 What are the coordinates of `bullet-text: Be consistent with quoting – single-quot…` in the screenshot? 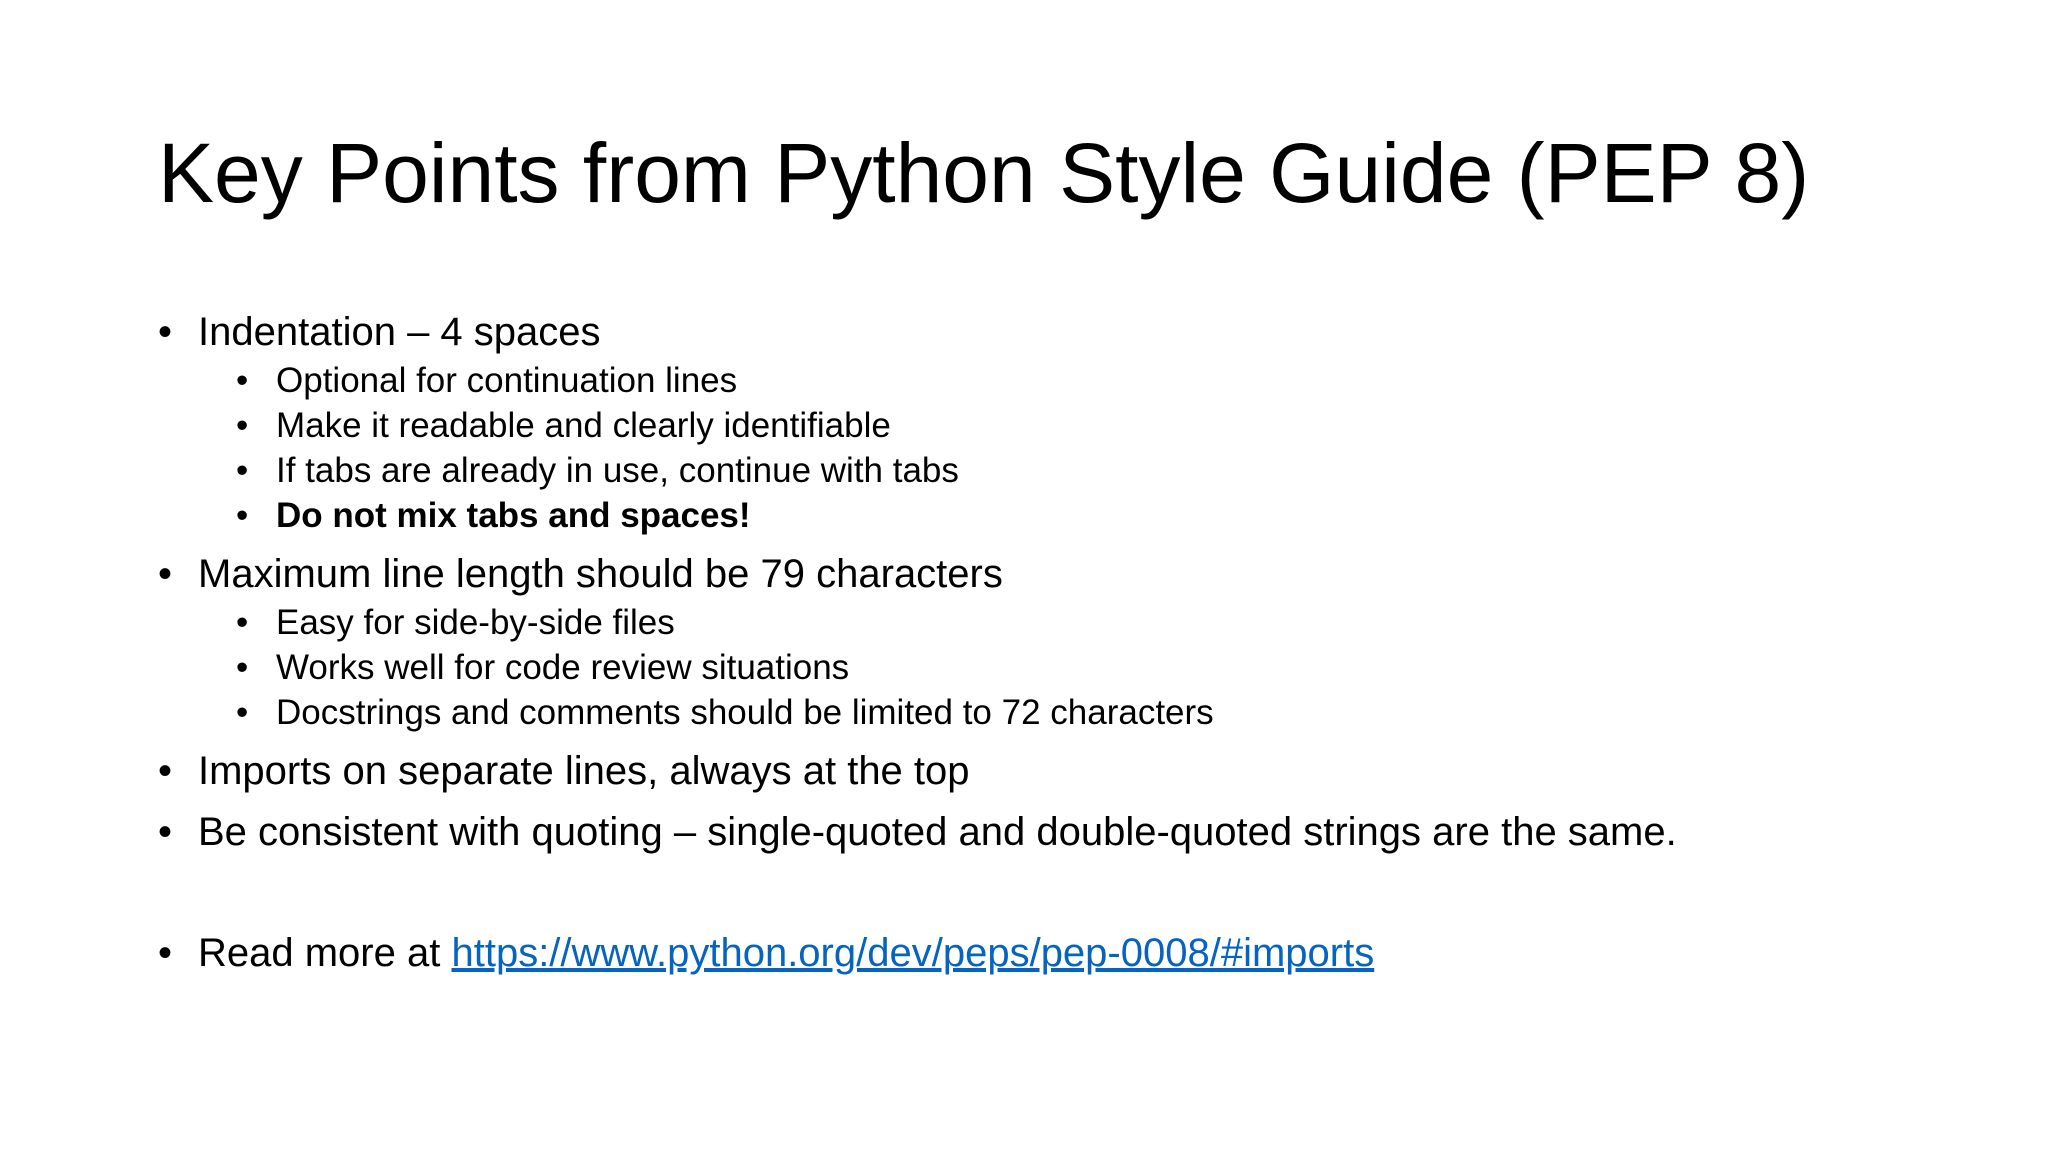 It's located at (937, 832).